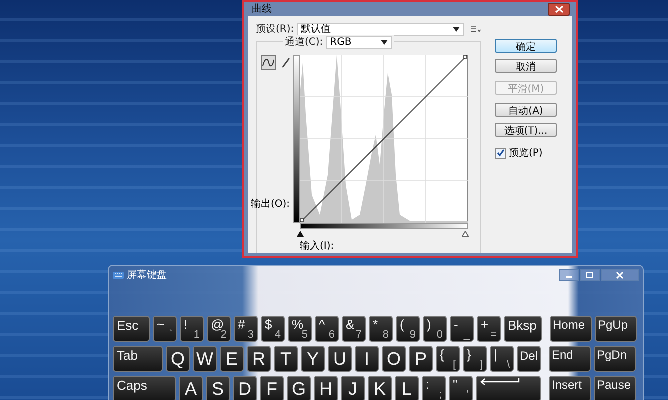 The image size is (668, 400). I want to click on keyboard-key: " ', so click(461, 388).